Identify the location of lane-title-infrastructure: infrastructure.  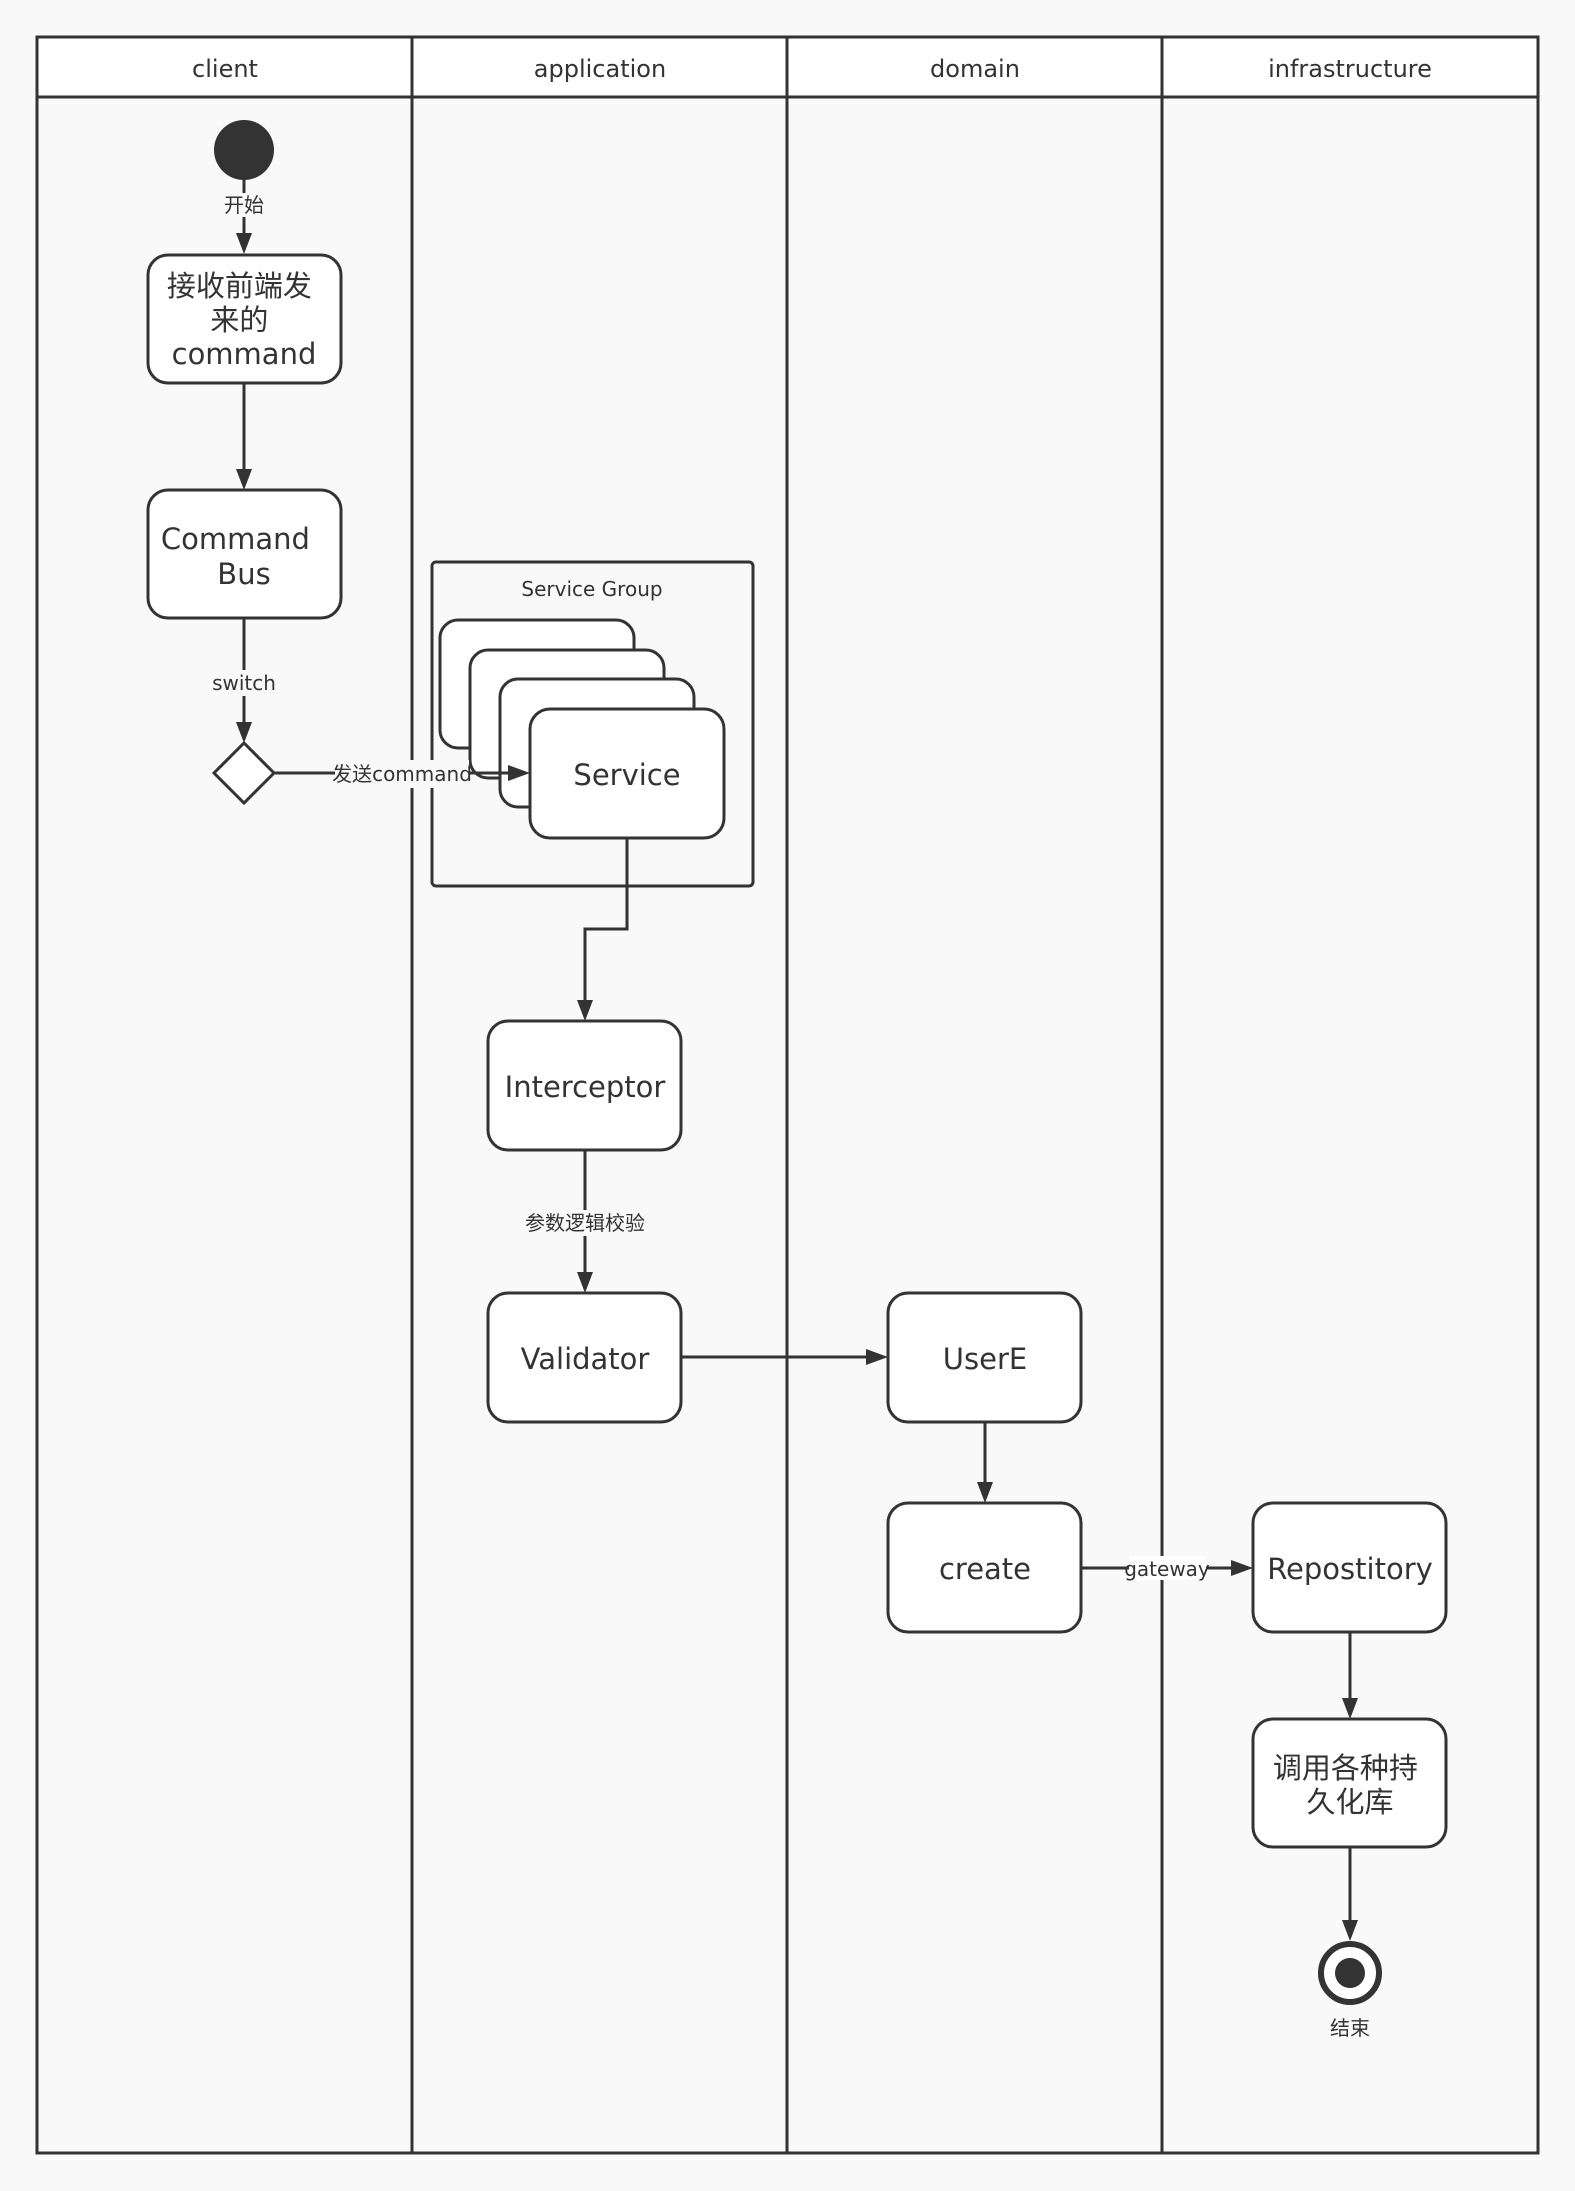
(1350, 69).